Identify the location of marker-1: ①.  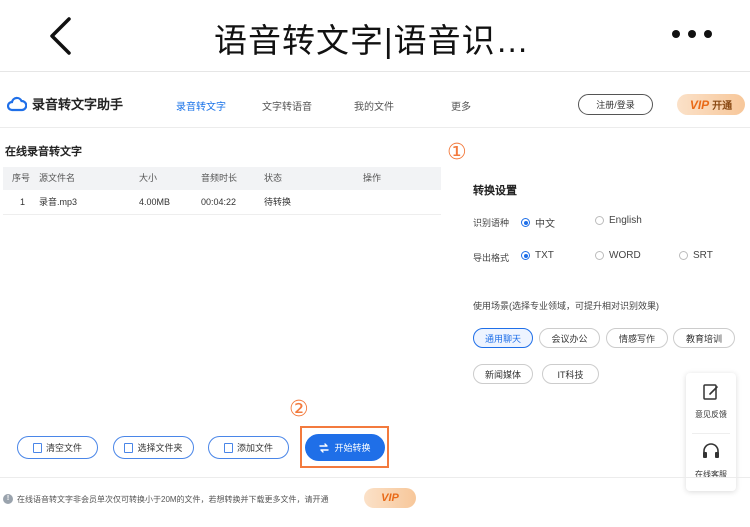
(457, 151).